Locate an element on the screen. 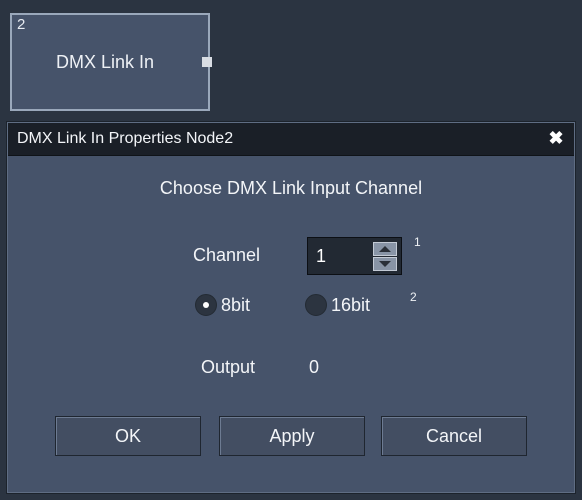  radio-selected-dot is located at coordinates (206, 305).